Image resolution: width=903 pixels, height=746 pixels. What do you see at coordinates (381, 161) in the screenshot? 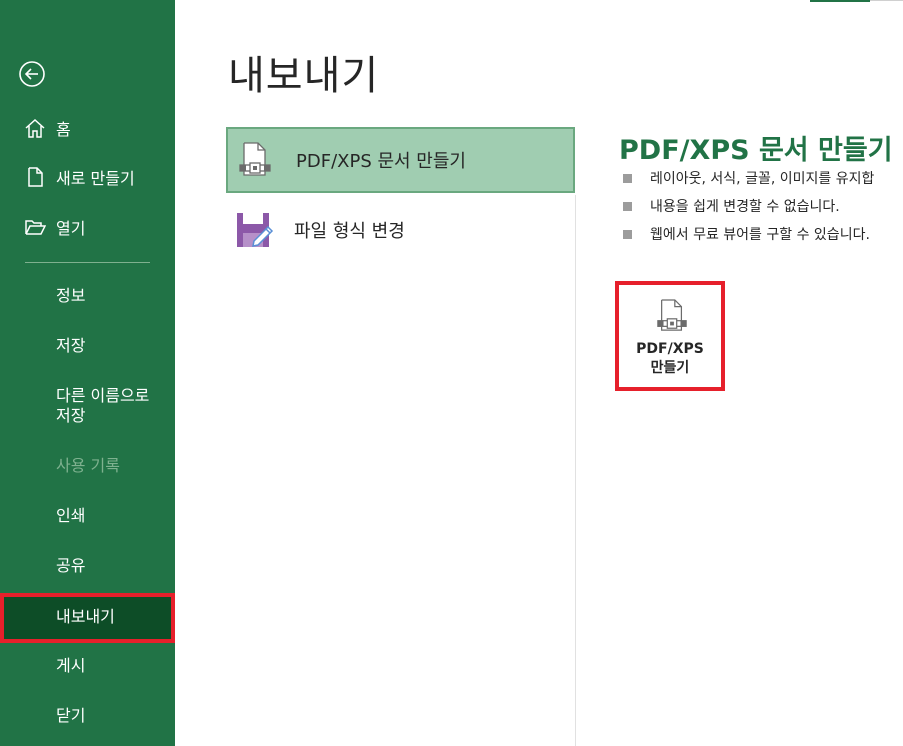
I see `export-option-label: PDF/XPS 문서 만들기` at bounding box center [381, 161].